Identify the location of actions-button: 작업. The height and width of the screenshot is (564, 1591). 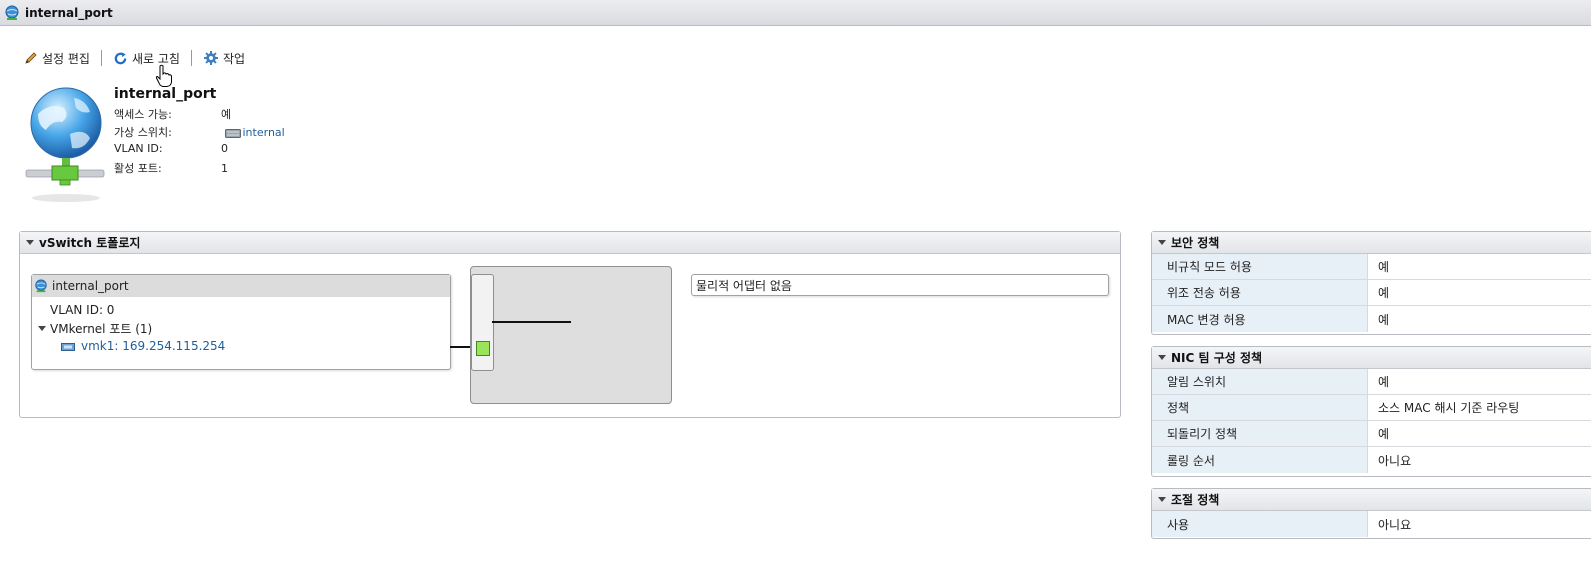
(224, 58).